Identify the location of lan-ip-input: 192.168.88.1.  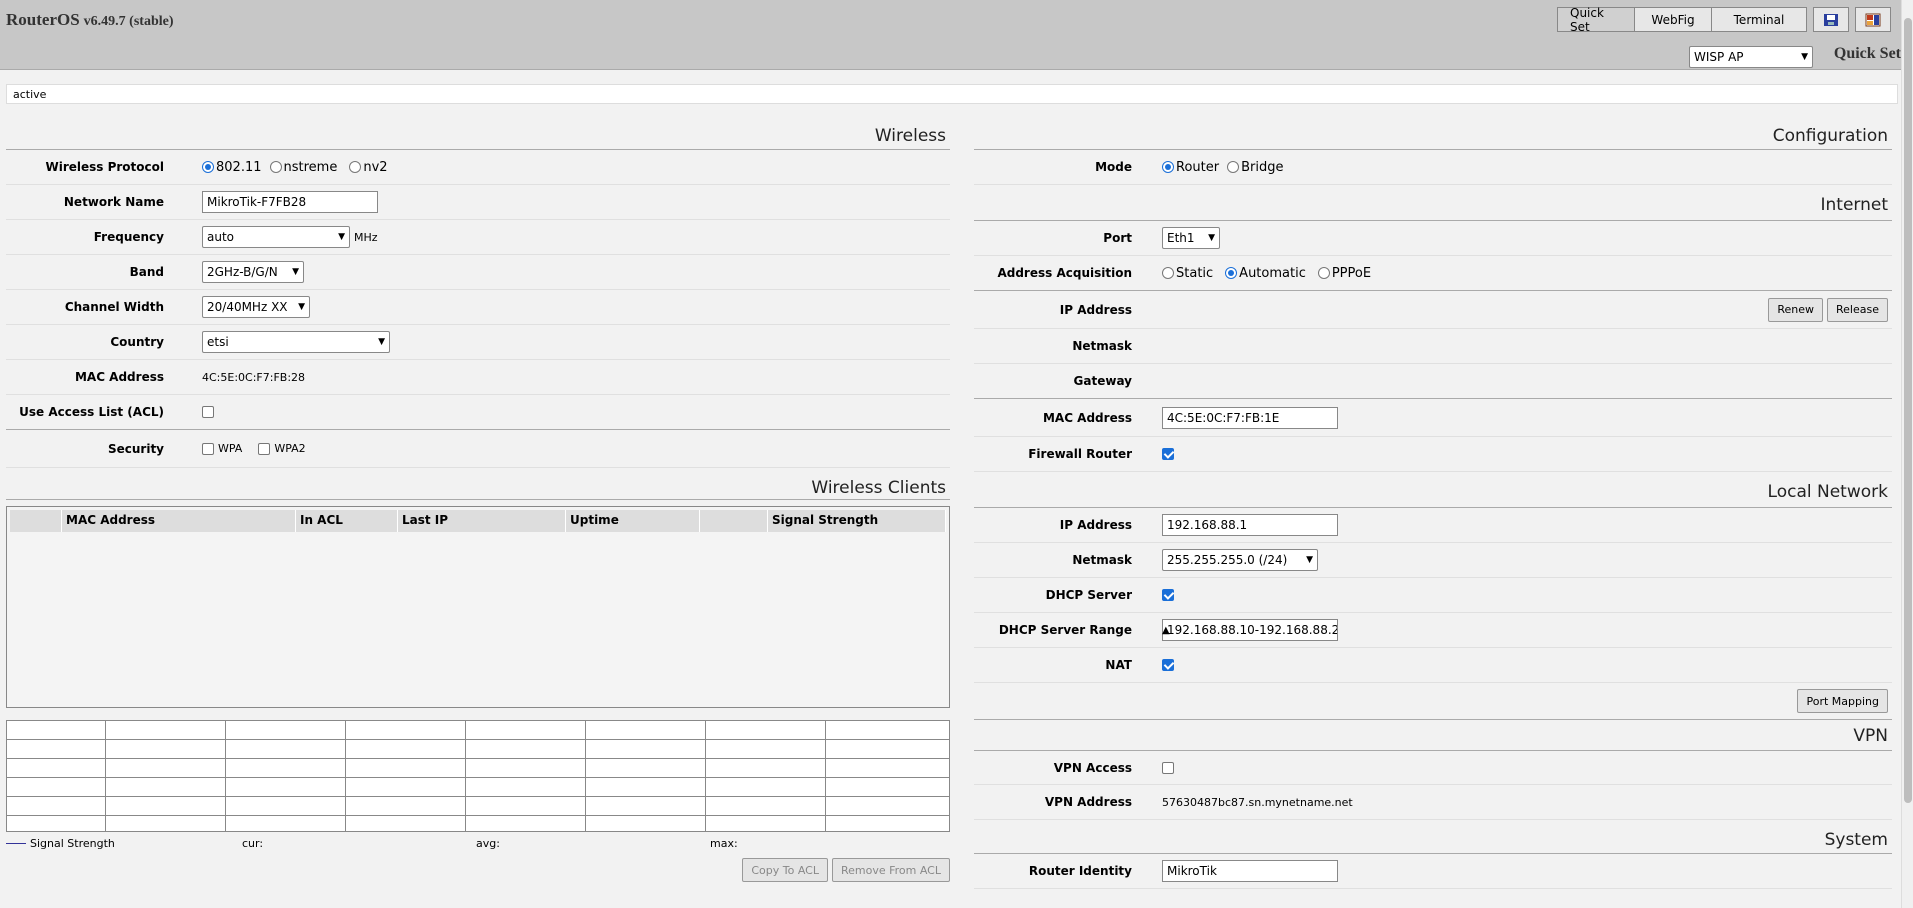
(1250, 525).